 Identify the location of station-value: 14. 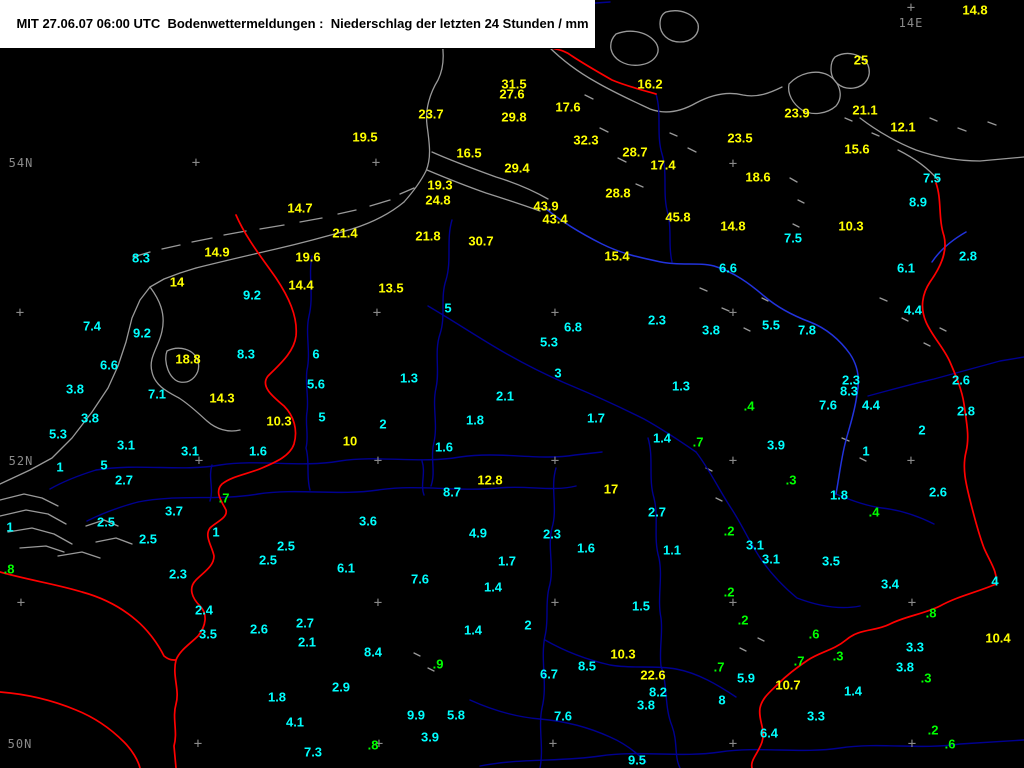
(177, 282).